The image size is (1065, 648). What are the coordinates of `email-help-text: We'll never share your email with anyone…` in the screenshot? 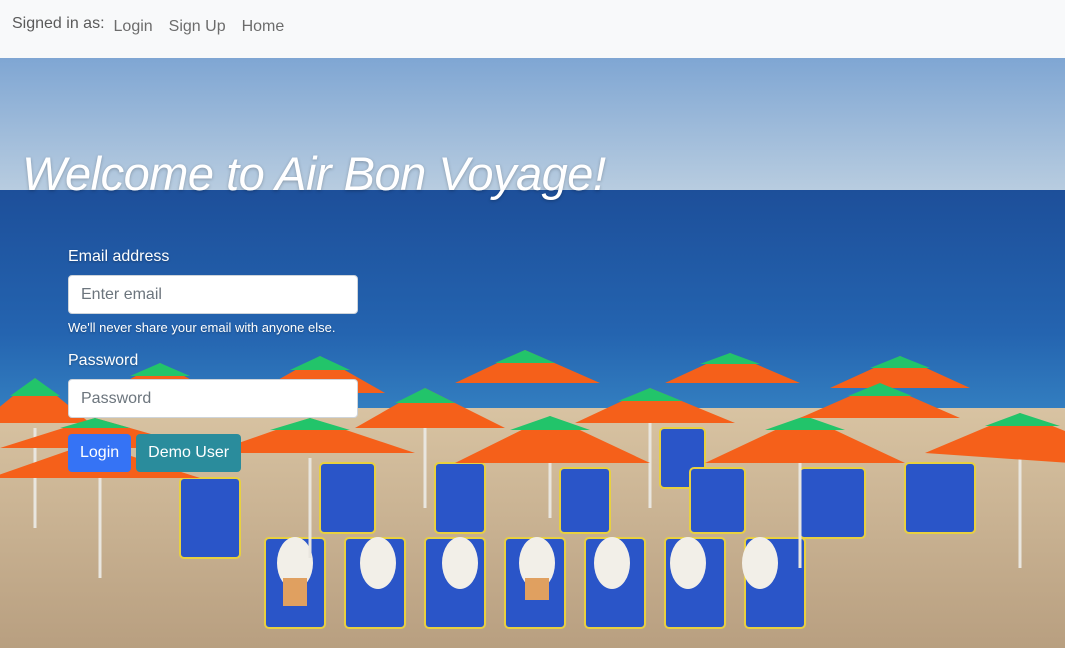 It's located at (202, 327).